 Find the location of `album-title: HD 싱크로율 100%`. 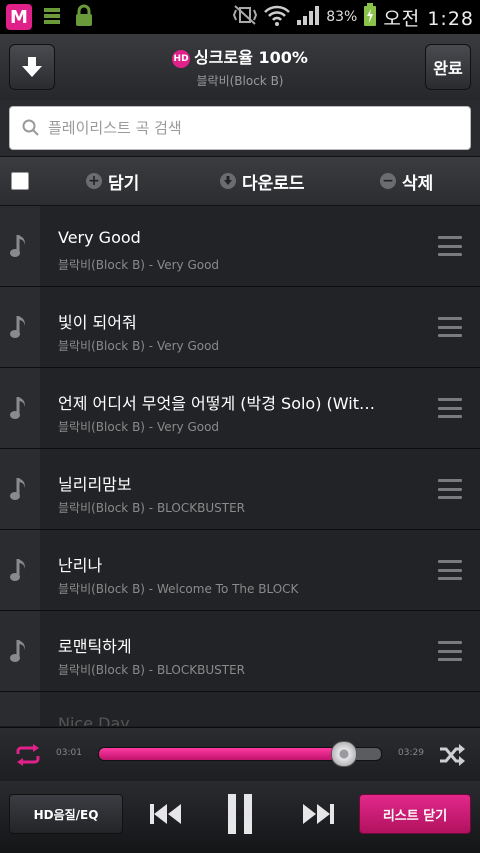

album-title: HD 싱크로율 100% is located at coordinates (240, 56).